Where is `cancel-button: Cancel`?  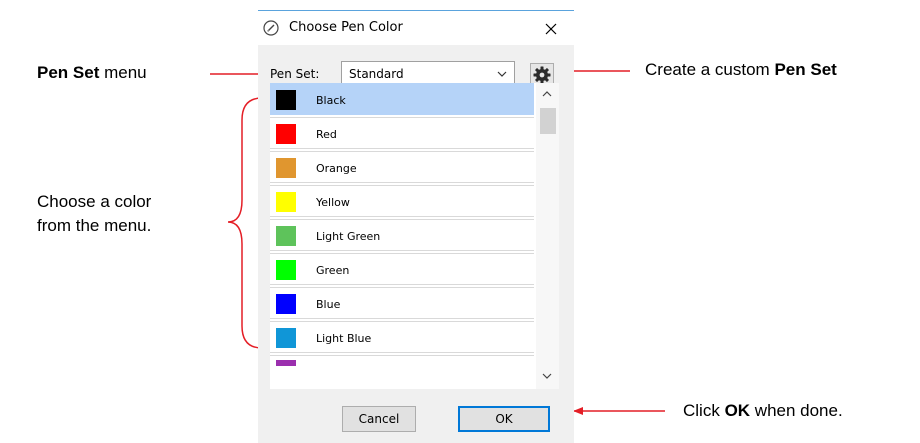 cancel-button: Cancel is located at coordinates (379, 419).